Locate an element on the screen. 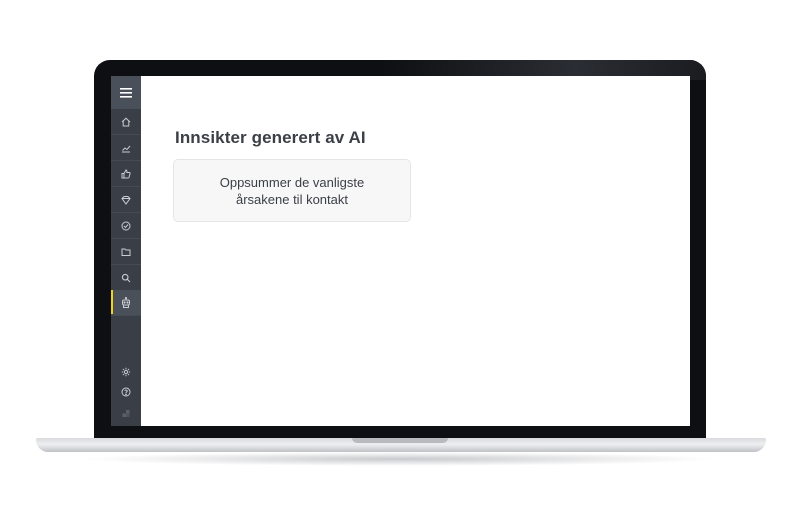 This screenshot has height=524, width=800. robot-icon is located at coordinates (126, 302).